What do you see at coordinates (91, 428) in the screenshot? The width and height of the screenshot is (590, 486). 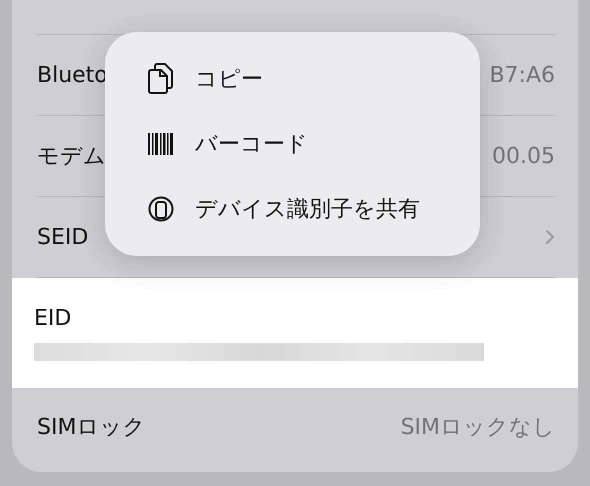 I see `row-label: SIMロック` at bounding box center [91, 428].